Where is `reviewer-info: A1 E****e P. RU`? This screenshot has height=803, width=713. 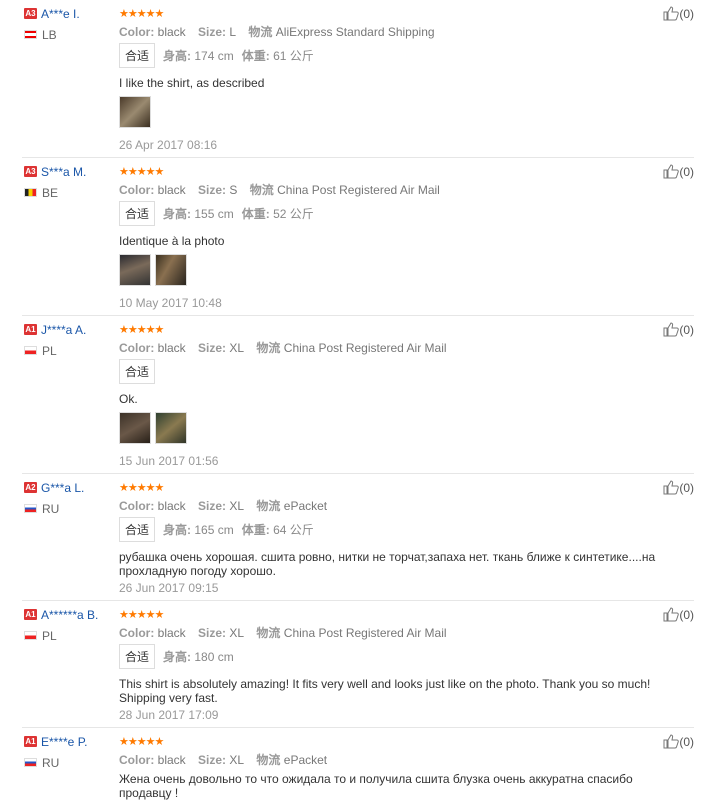 reviewer-info: A1 E****e P. RU is located at coordinates (71, 752).